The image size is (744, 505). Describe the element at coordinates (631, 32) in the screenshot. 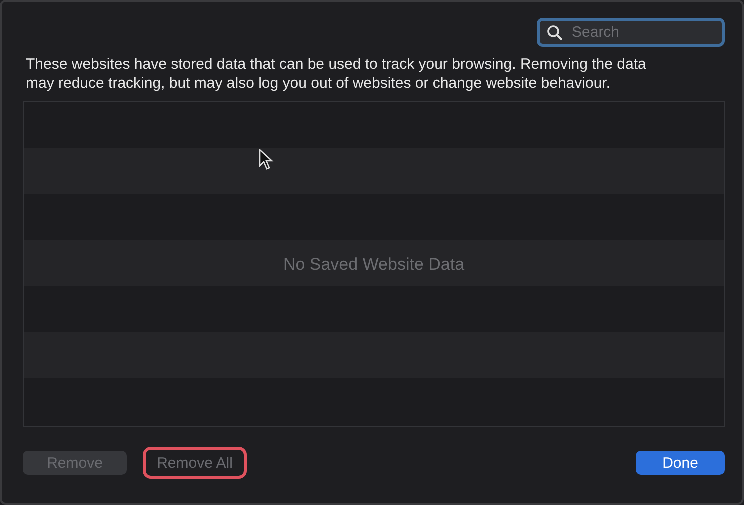

I see `search-field: Search` at that location.